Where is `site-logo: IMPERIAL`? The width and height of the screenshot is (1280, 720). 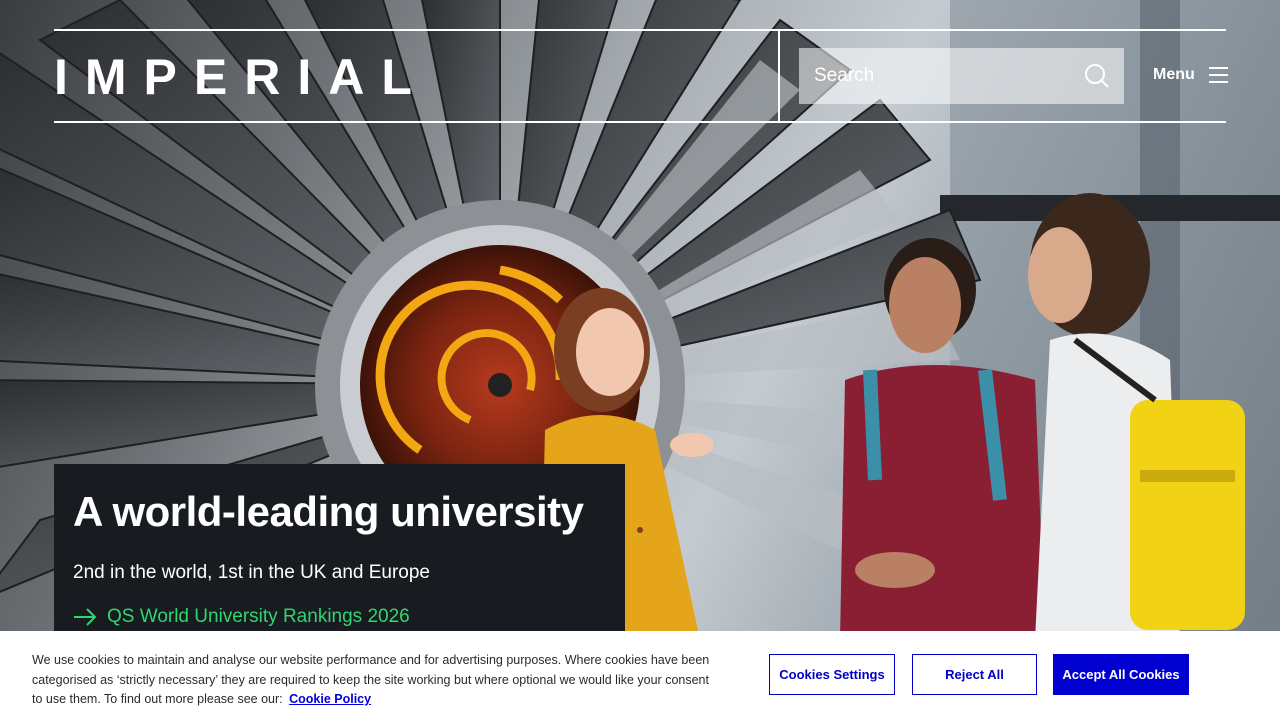 site-logo: IMPERIAL is located at coordinates (241, 77).